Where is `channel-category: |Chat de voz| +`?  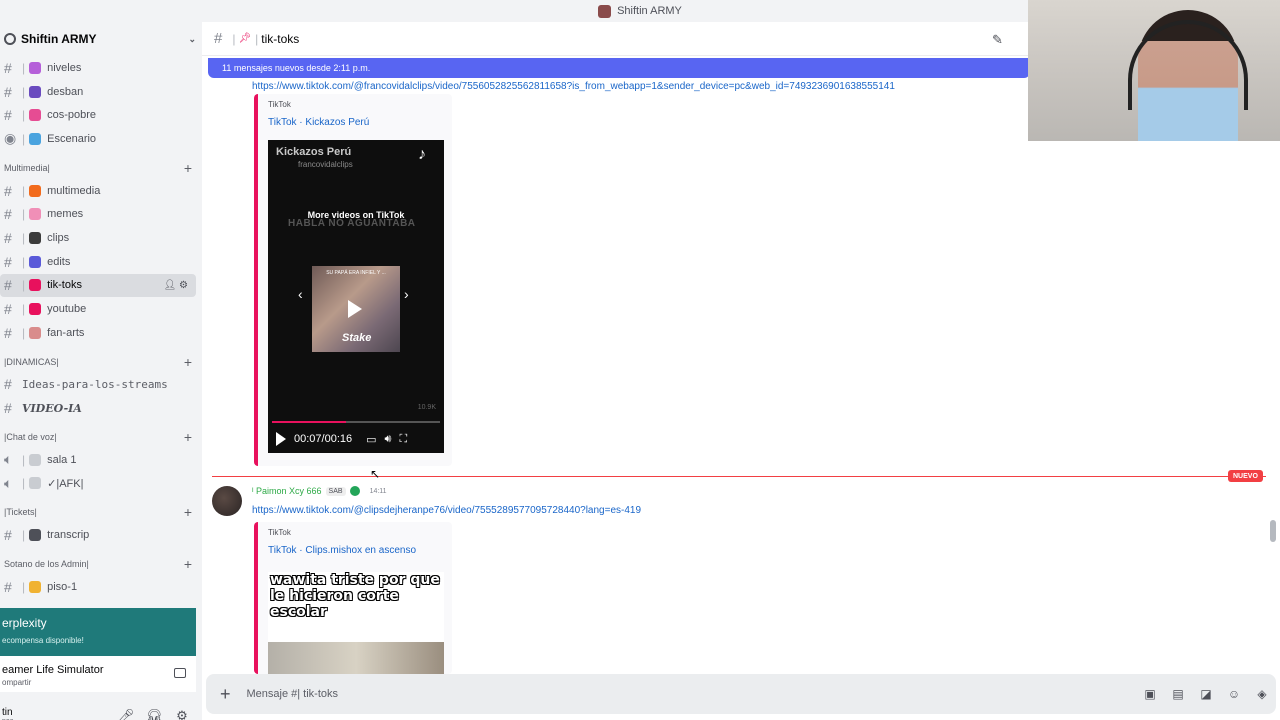
channel-category: |Chat de voz| + is located at coordinates (101, 437).